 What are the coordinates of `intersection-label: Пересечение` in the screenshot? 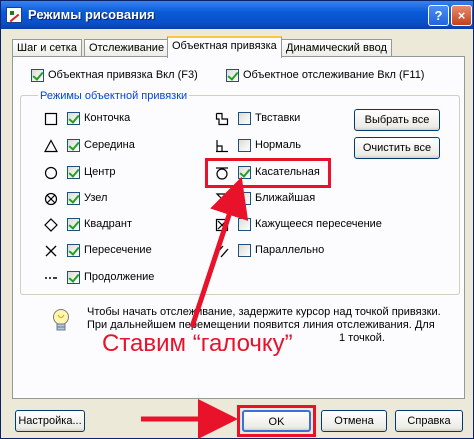 It's located at (118, 250).